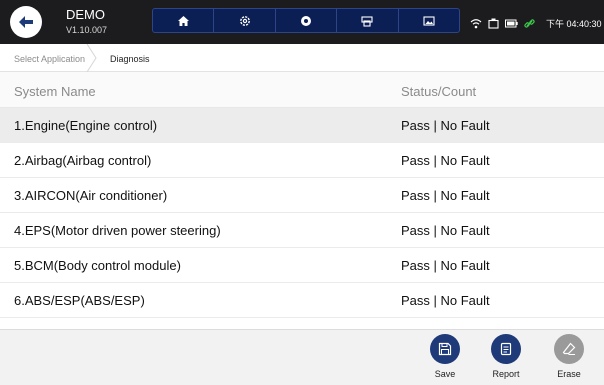 The width and height of the screenshot is (604, 385). Describe the element at coordinates (502, 23) in the screenshot. I see `status-icons` at that location.